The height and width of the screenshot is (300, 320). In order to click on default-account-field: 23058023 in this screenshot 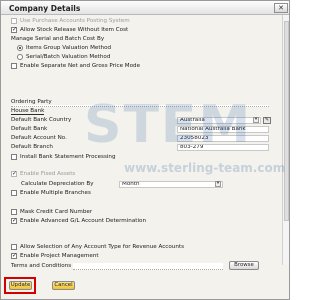, I will do `click(223, 138)`.